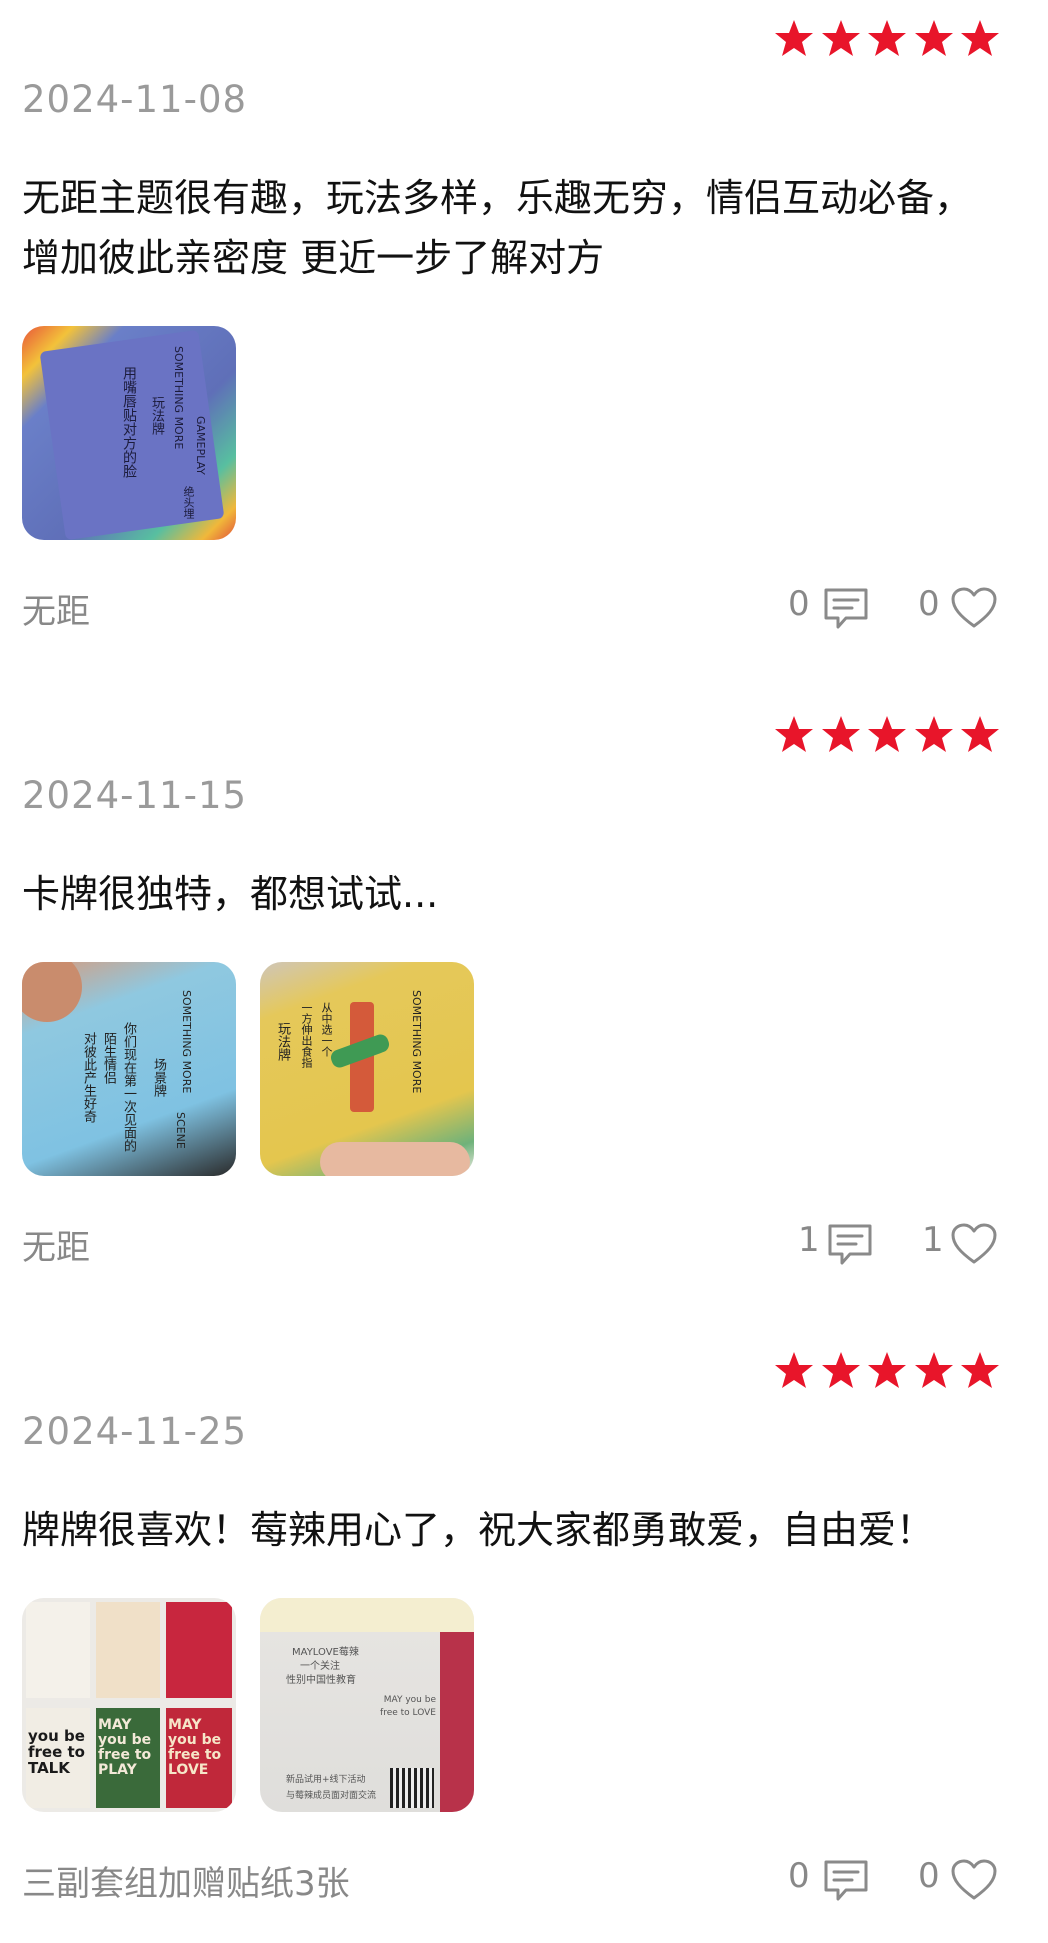 This screenshot has height=1943, width=1048. What do you see at coordinates (325, 1652) in the screenshot?
I see `card-text: MAYLOVE莓辣` at bounding box center [325, 1652].